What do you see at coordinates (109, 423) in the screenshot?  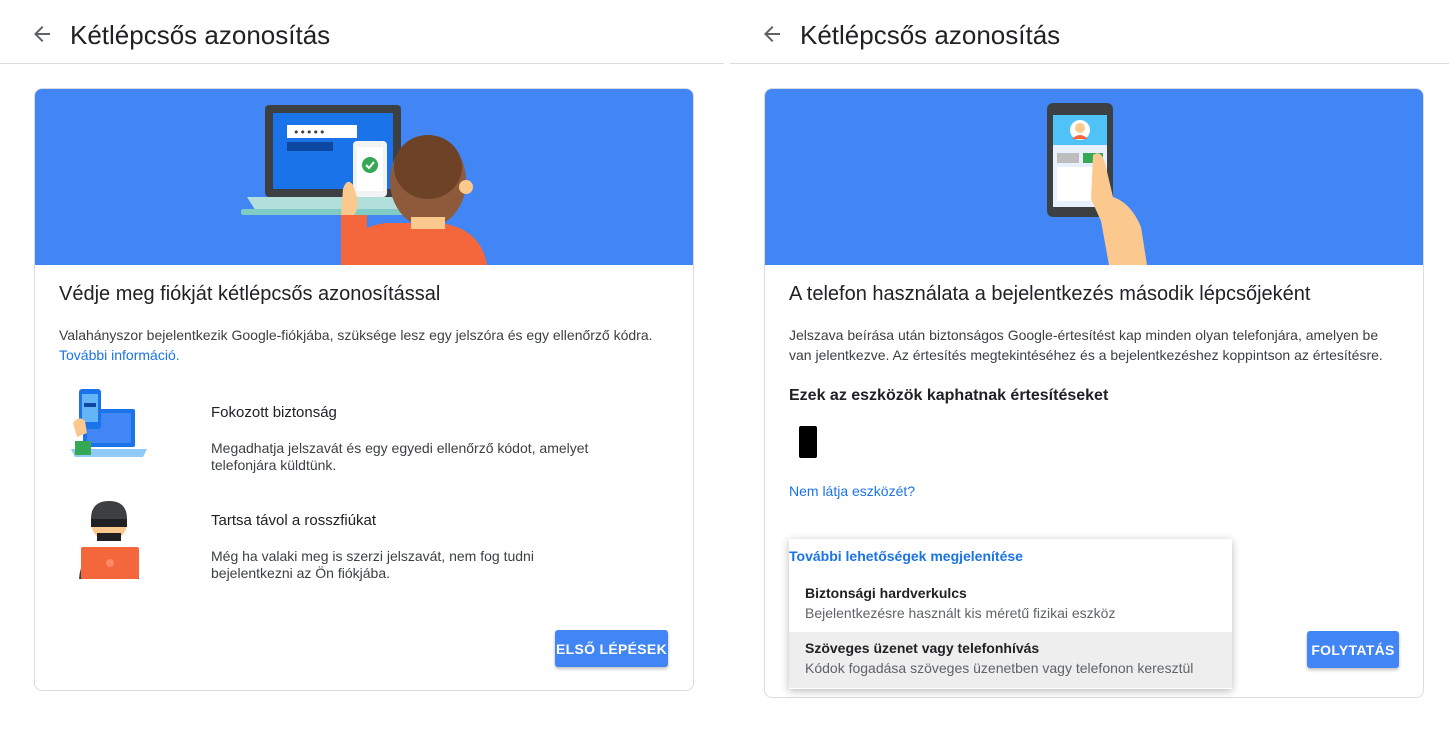 I see `laptop-phone-icon` at bounding box center [109, 423].